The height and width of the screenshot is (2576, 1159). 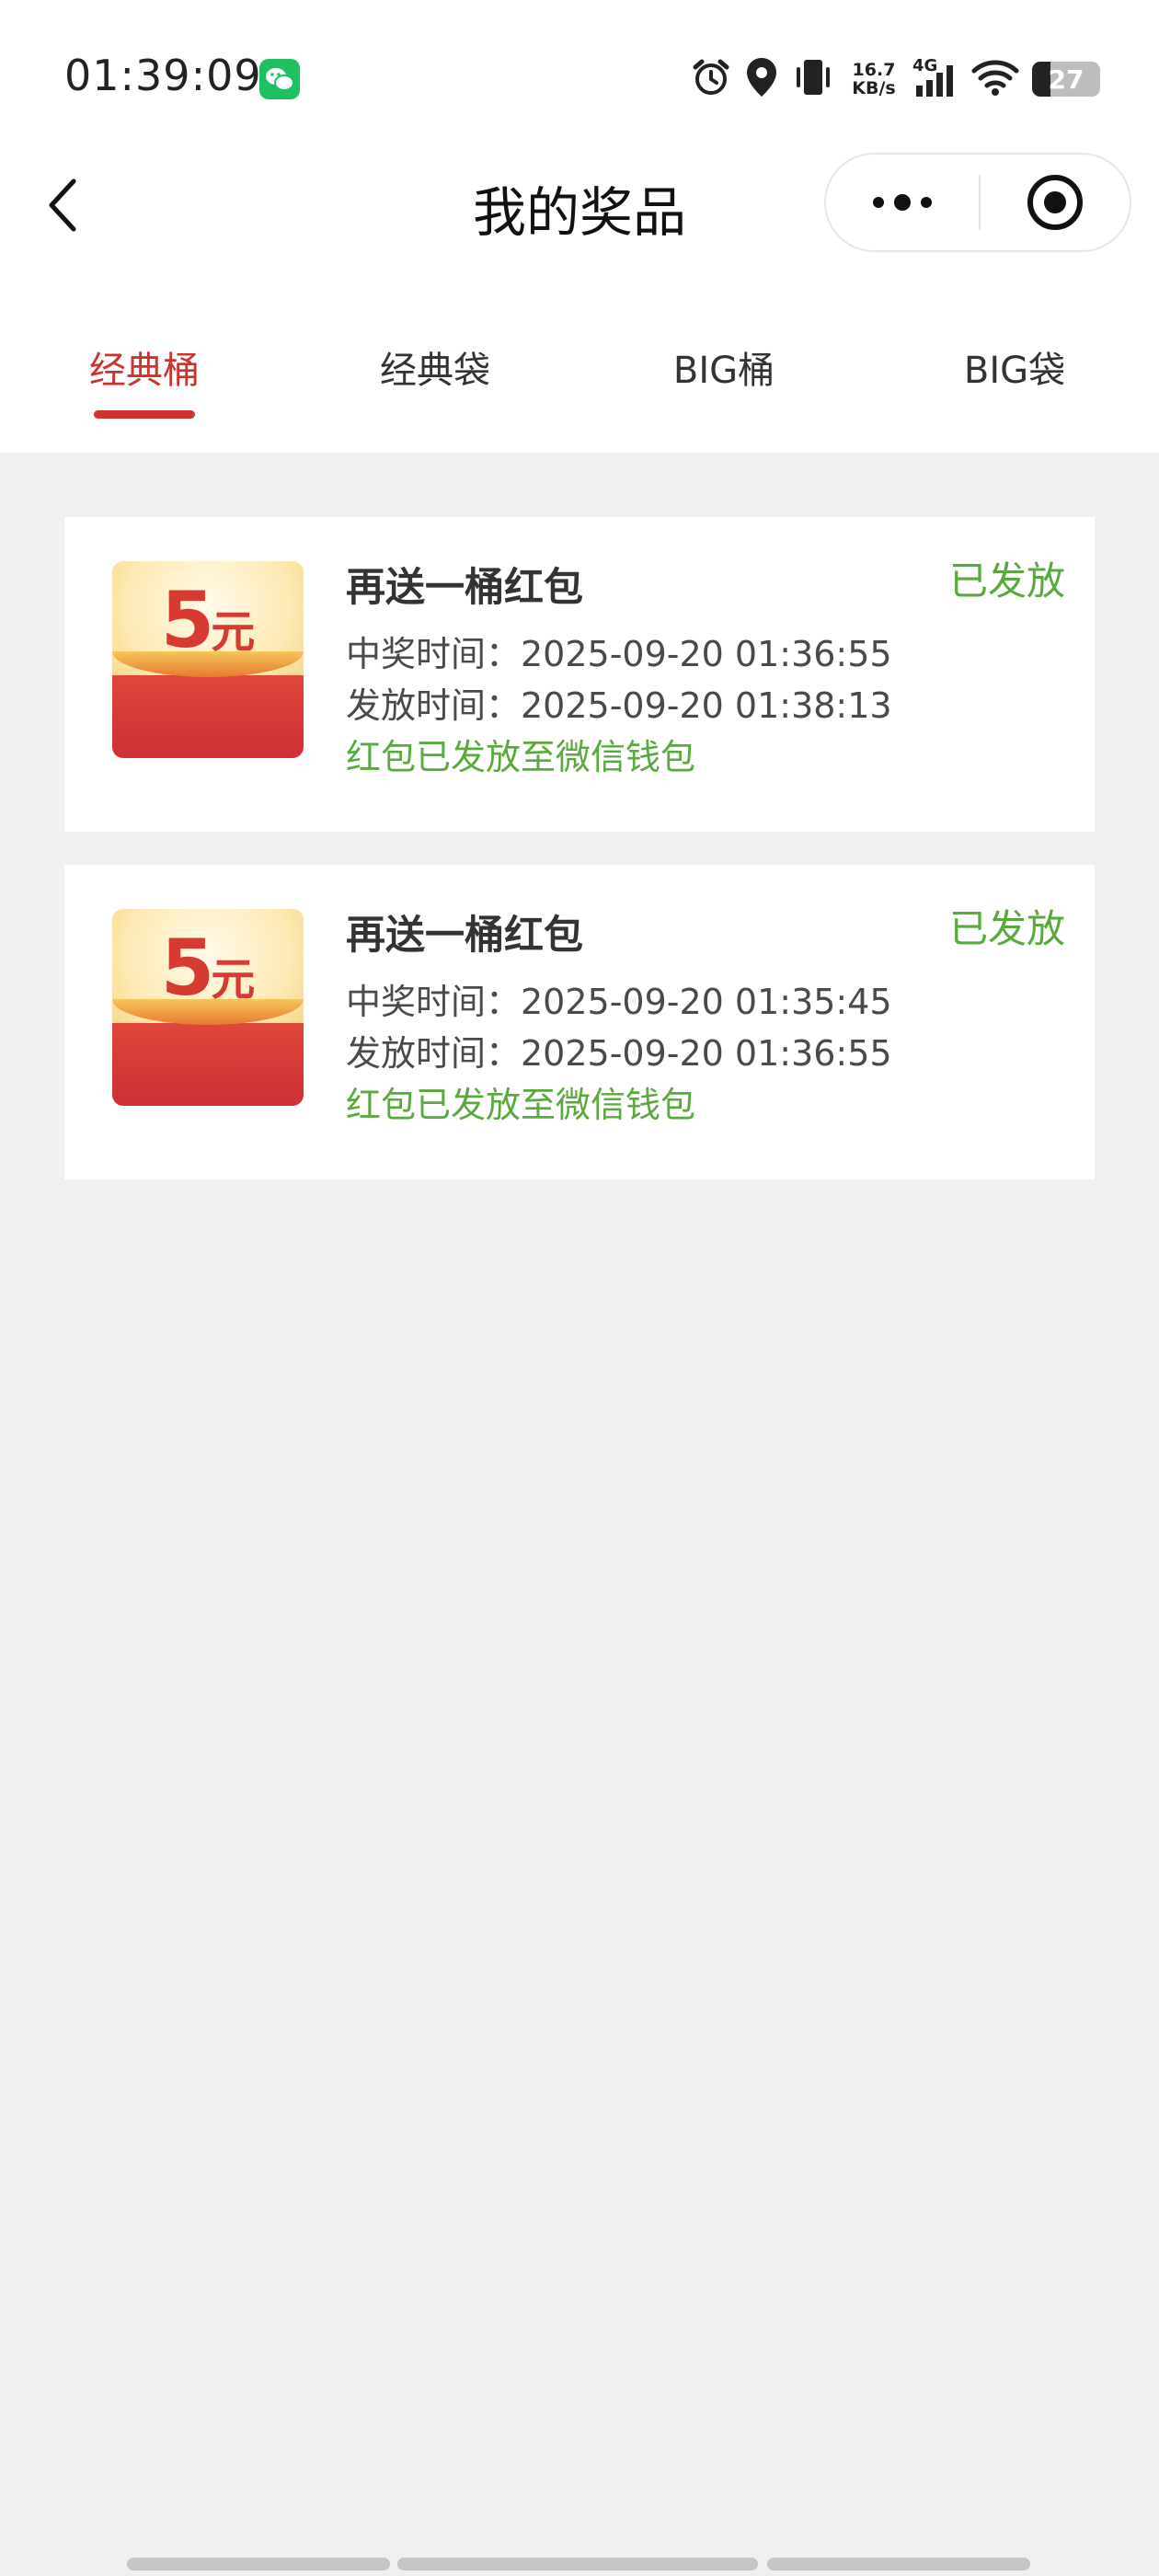 I want to click on issue-time: 发放时间：2025-09-20 01:38:13, so click(x=619, y=705).